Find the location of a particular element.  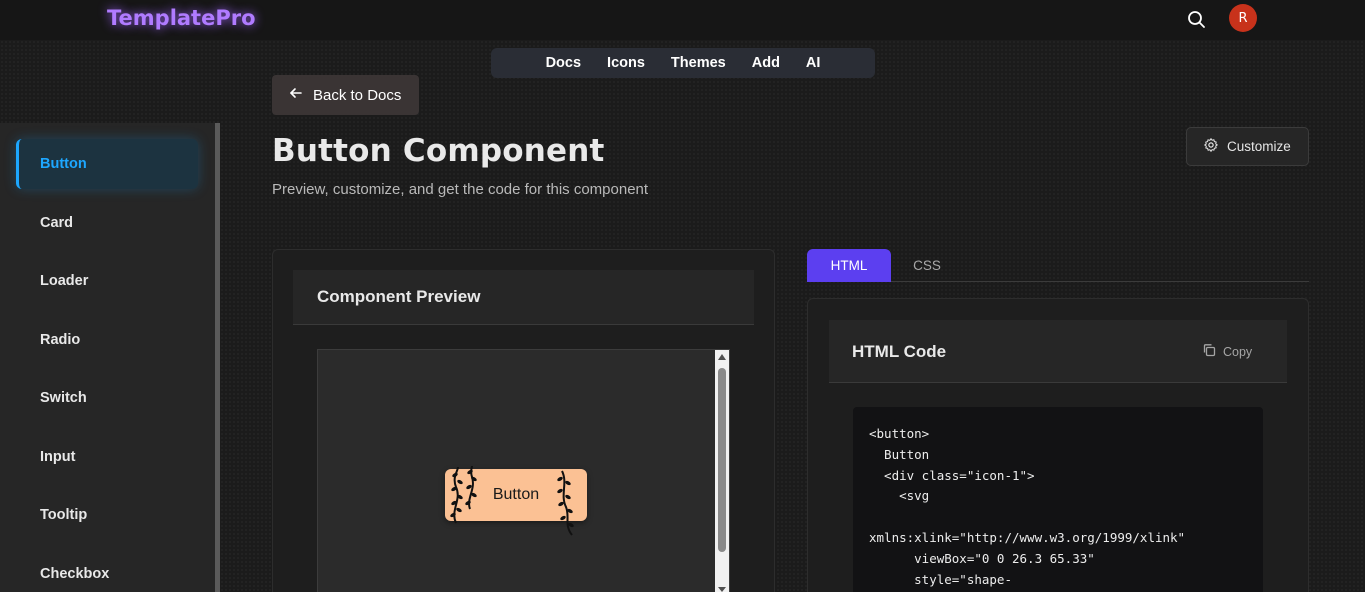

scroll-thumb is located at coordinates (722, 460).